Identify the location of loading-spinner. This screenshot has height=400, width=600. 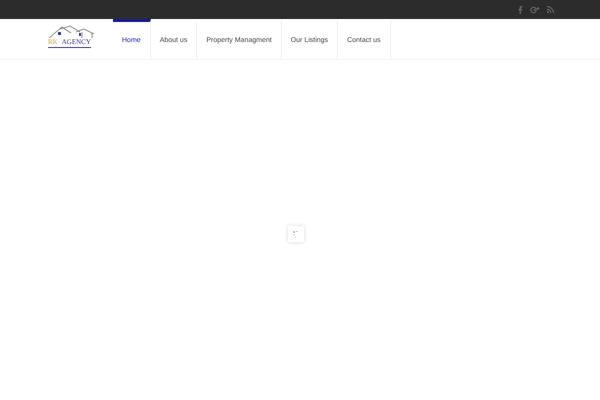
(296, 234).